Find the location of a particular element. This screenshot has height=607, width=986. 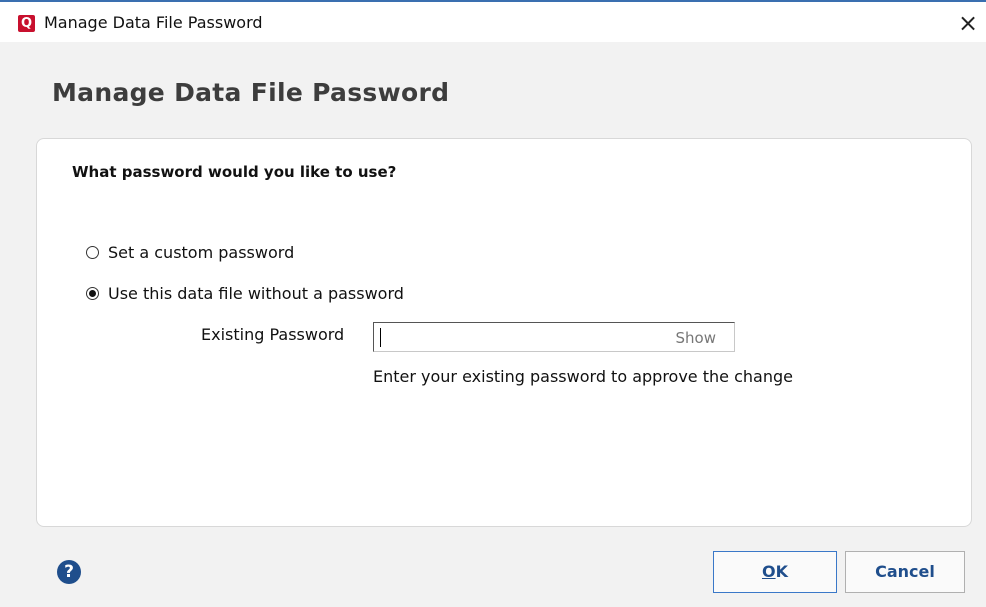

option-no-password: Use this data file without a password is located at coordinates (245, 293).